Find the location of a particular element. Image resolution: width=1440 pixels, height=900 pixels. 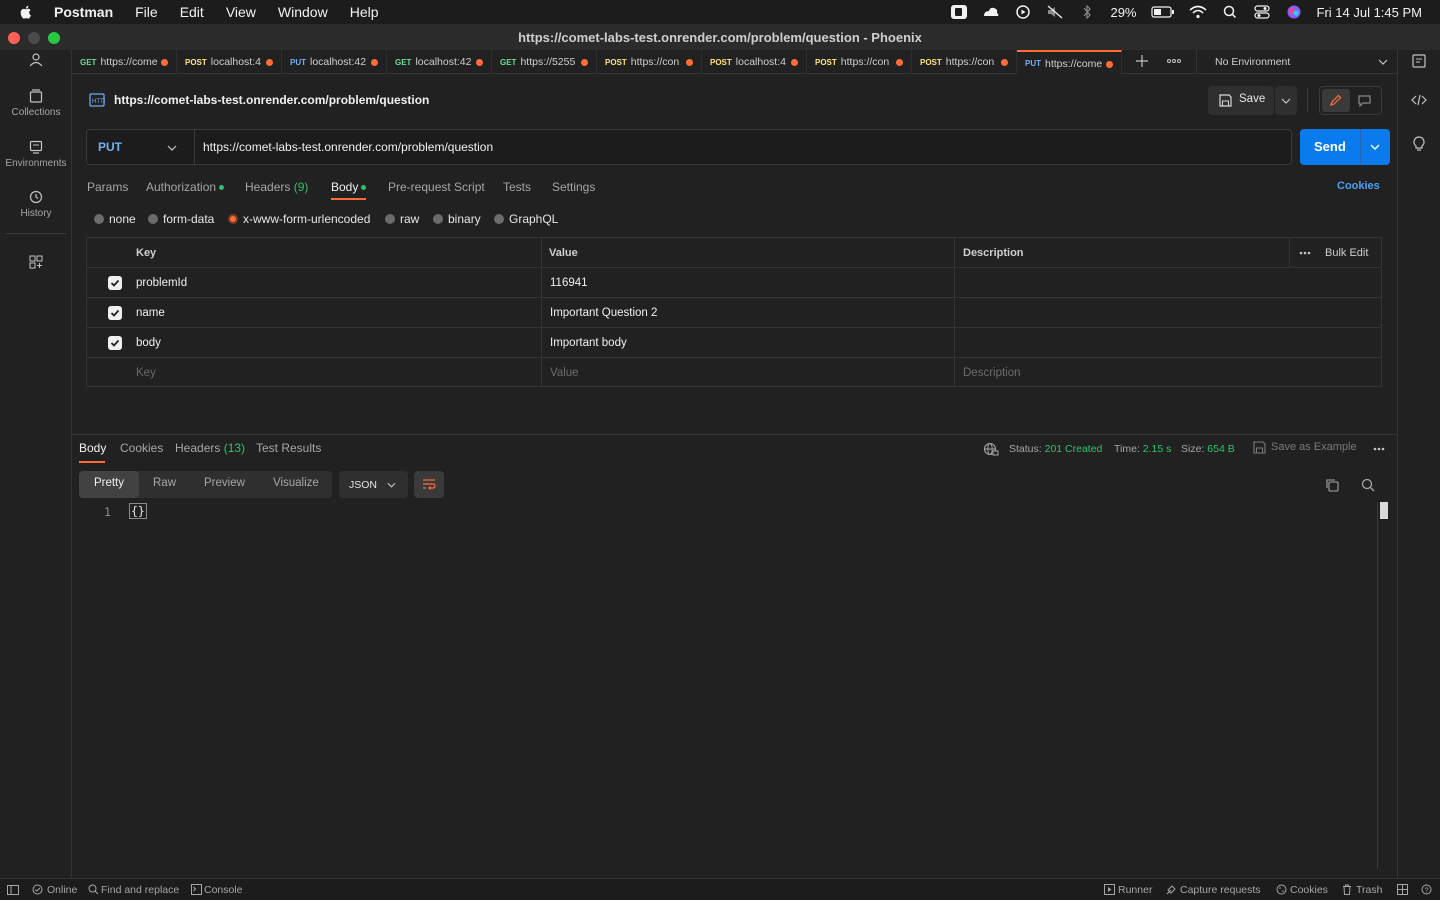

toggle-sidebar-icon is located at coordinates (13, 890).